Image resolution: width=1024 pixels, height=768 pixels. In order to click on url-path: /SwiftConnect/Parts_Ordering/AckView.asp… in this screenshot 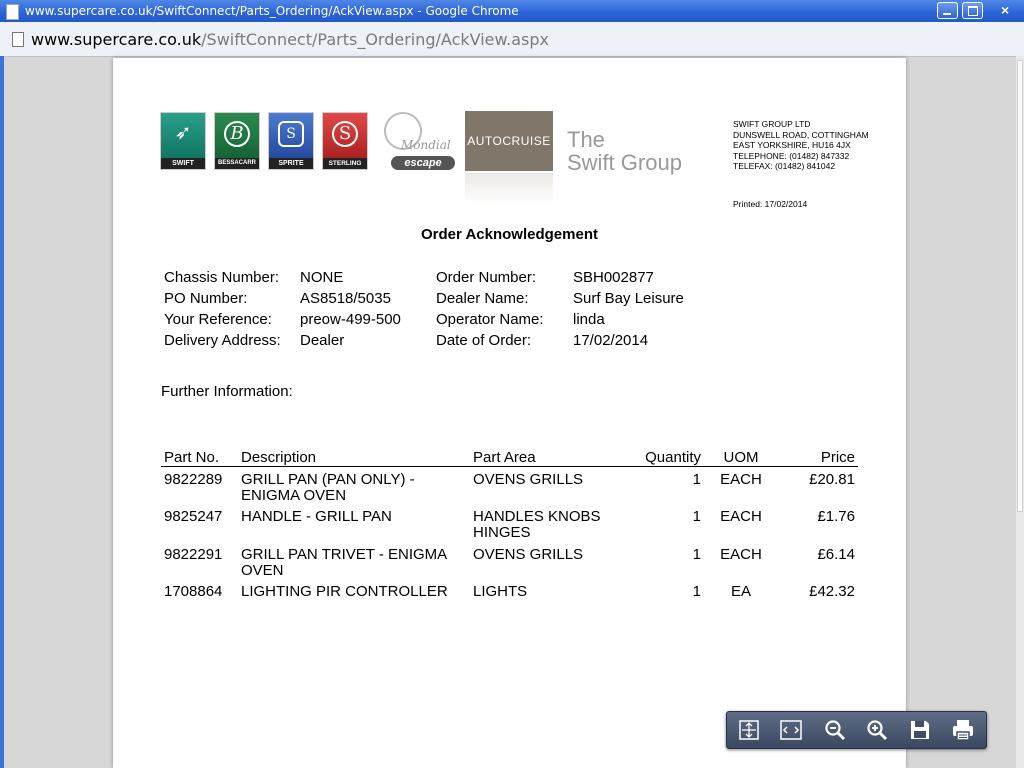, I will do `click(375, 39)`.